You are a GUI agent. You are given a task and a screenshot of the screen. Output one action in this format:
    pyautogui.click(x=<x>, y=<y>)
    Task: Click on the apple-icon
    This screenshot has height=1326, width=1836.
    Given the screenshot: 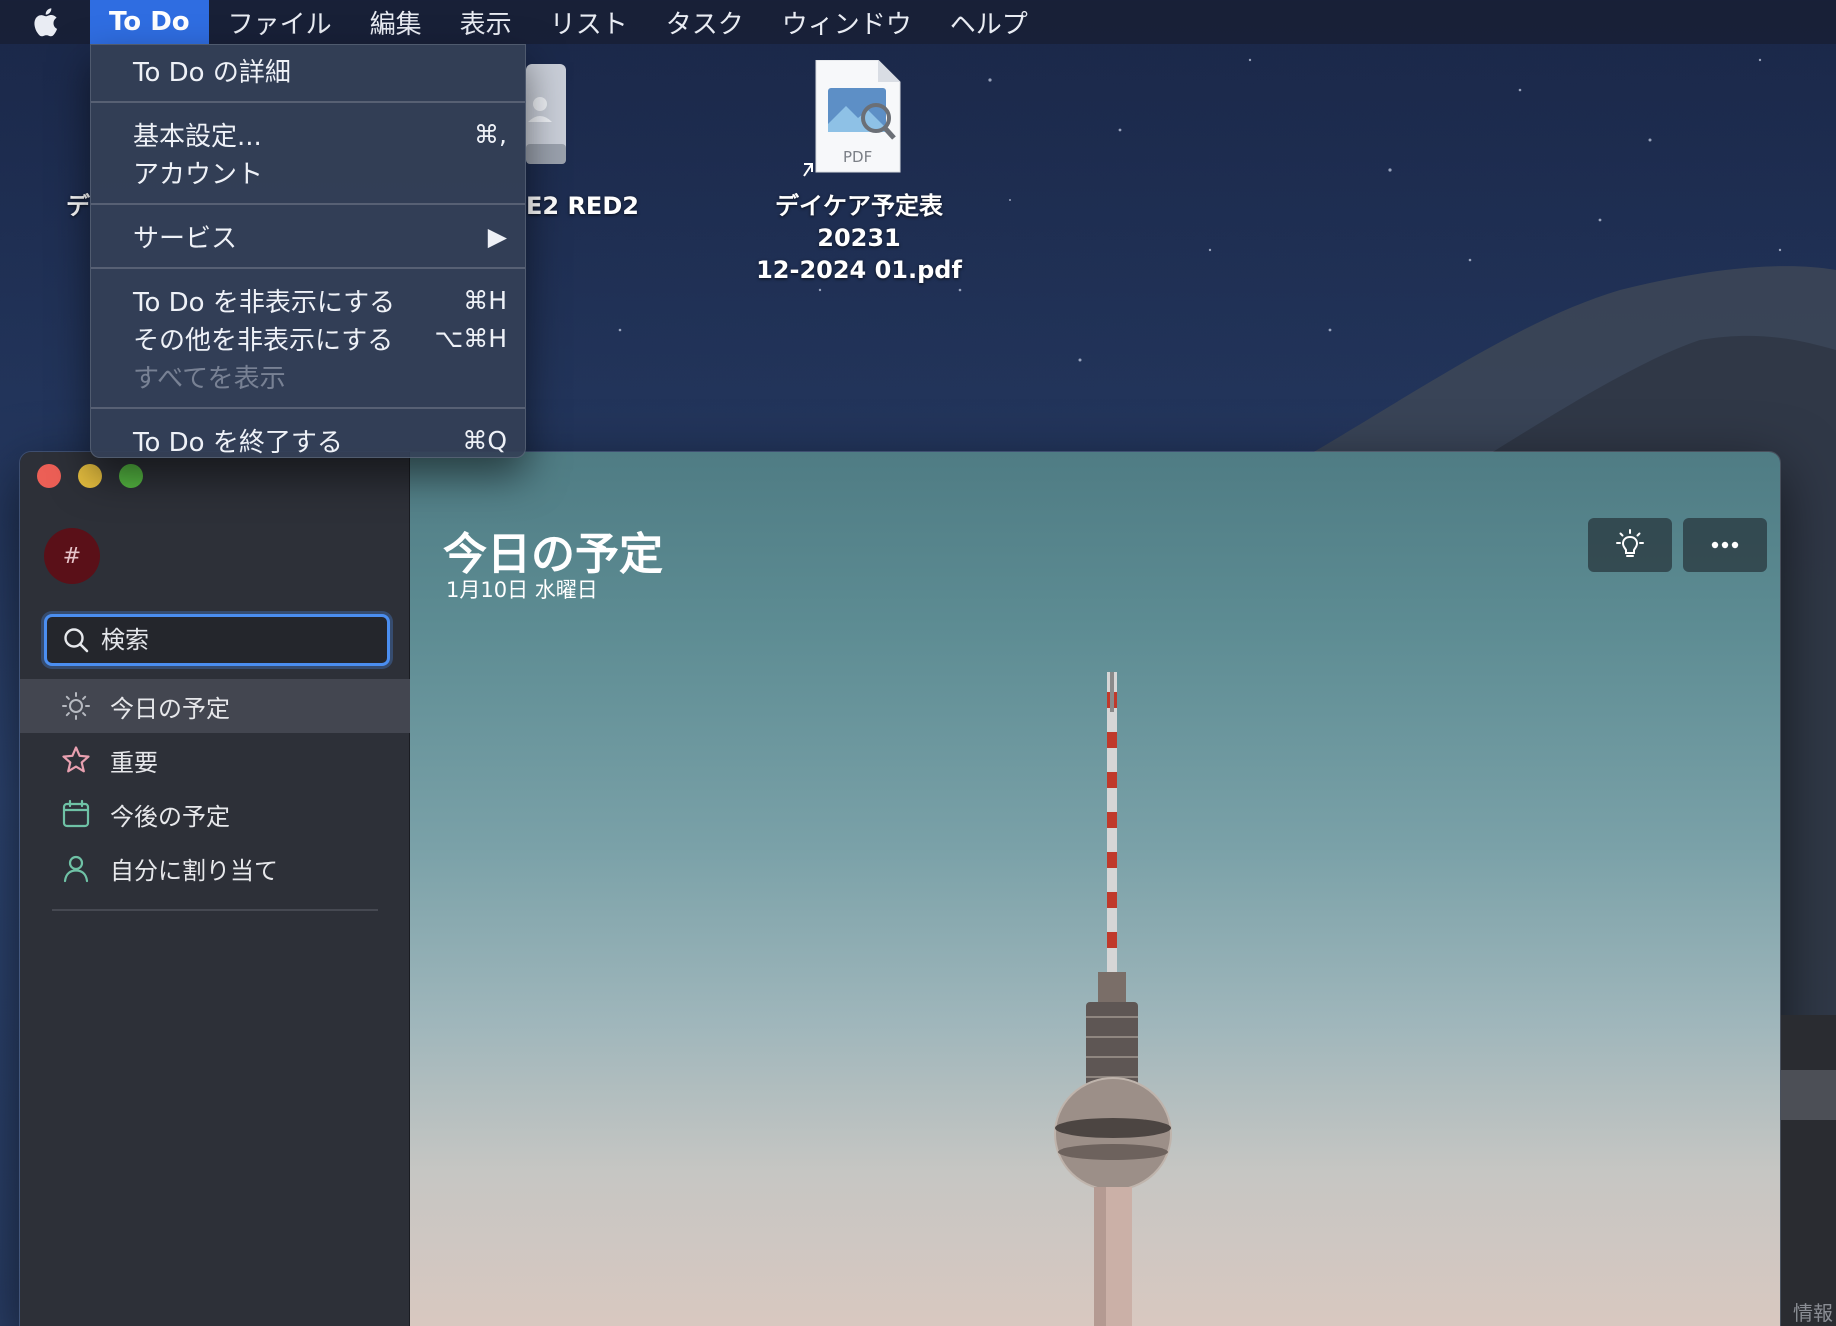 What is the action you would take?
    pyautogui.click(x=46, y=22)
    